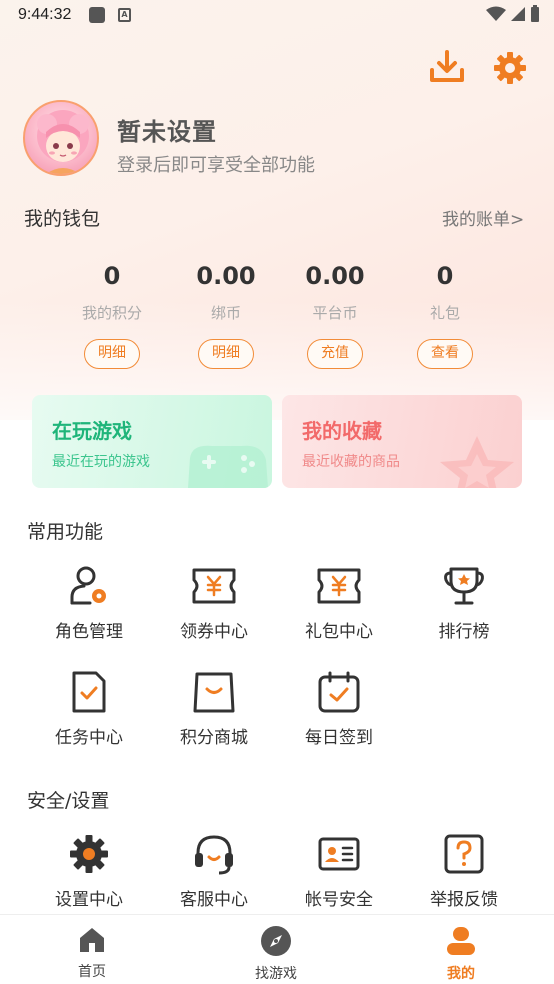  Describe the element at coordinates (92, 972) in the screenshot. I see `nav-home-label: 首页` at that location.